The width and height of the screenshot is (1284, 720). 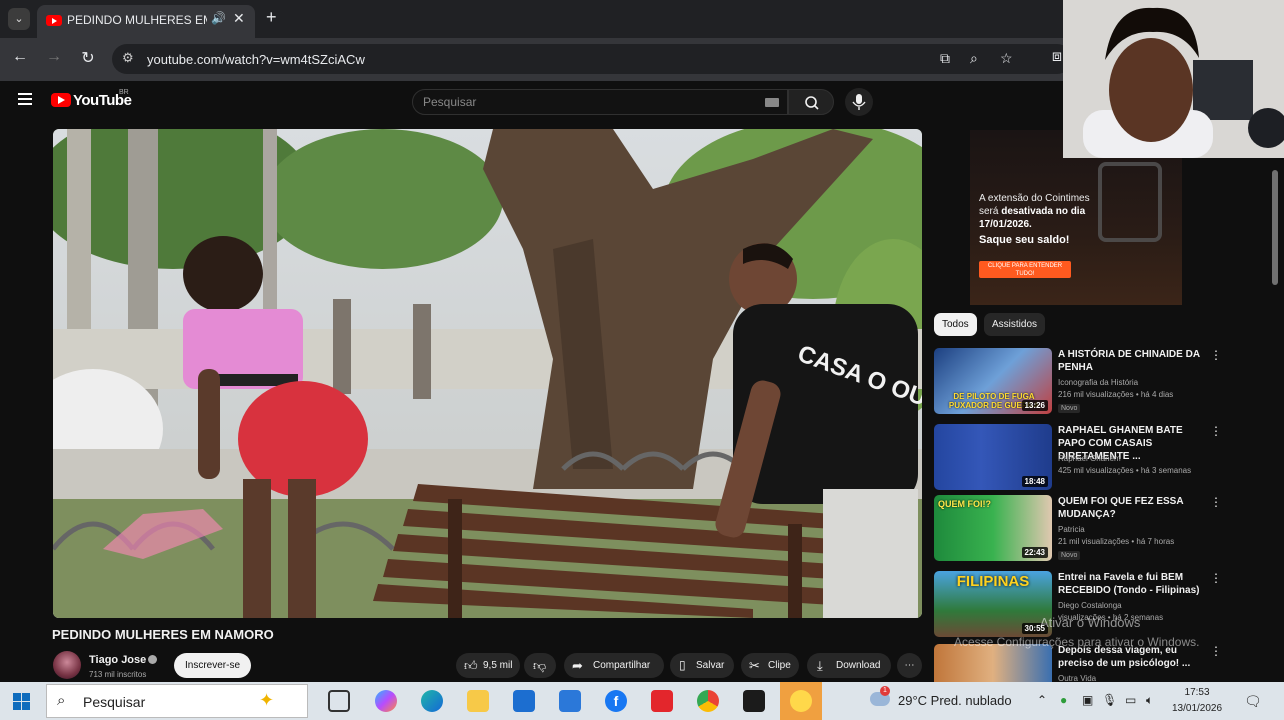 I want to click on share-icon: ➦, so click(x=577, y=665).